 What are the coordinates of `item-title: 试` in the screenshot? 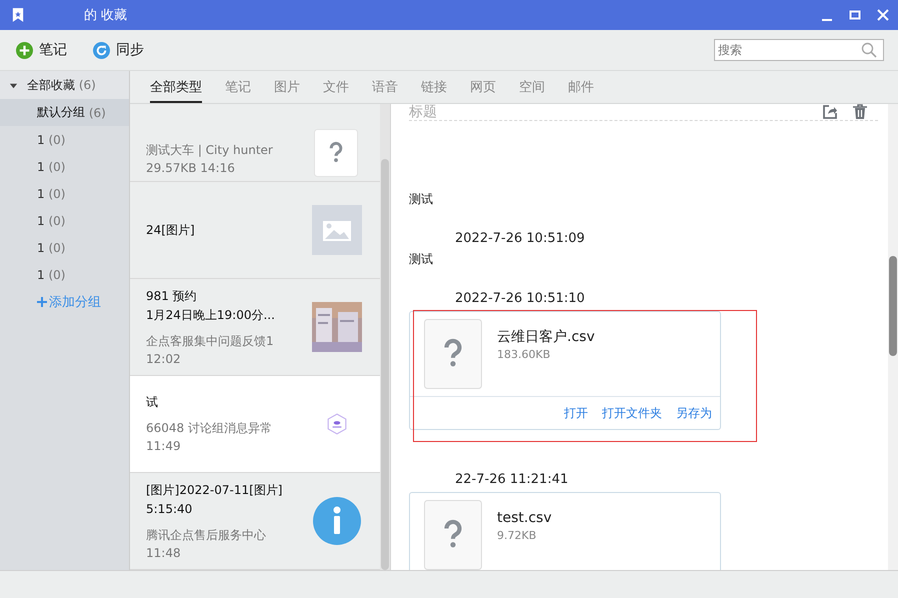 It's located at (152, 402).